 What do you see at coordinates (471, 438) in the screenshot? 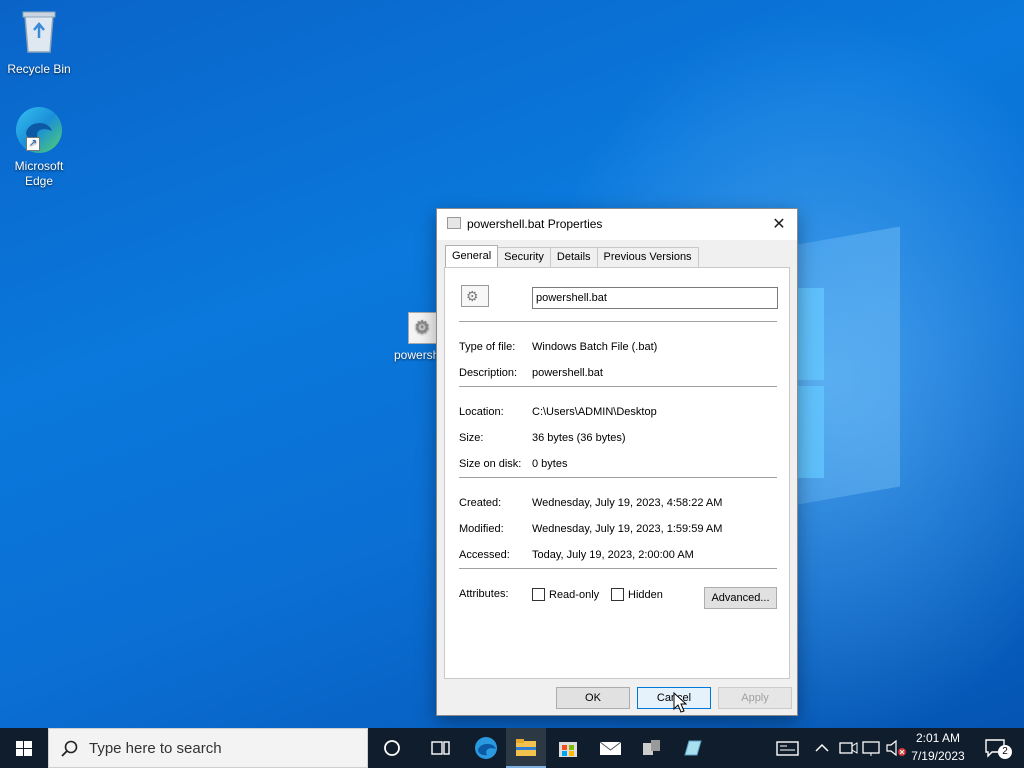
I see `size-label: Size:` at bounding box center [471, 438].